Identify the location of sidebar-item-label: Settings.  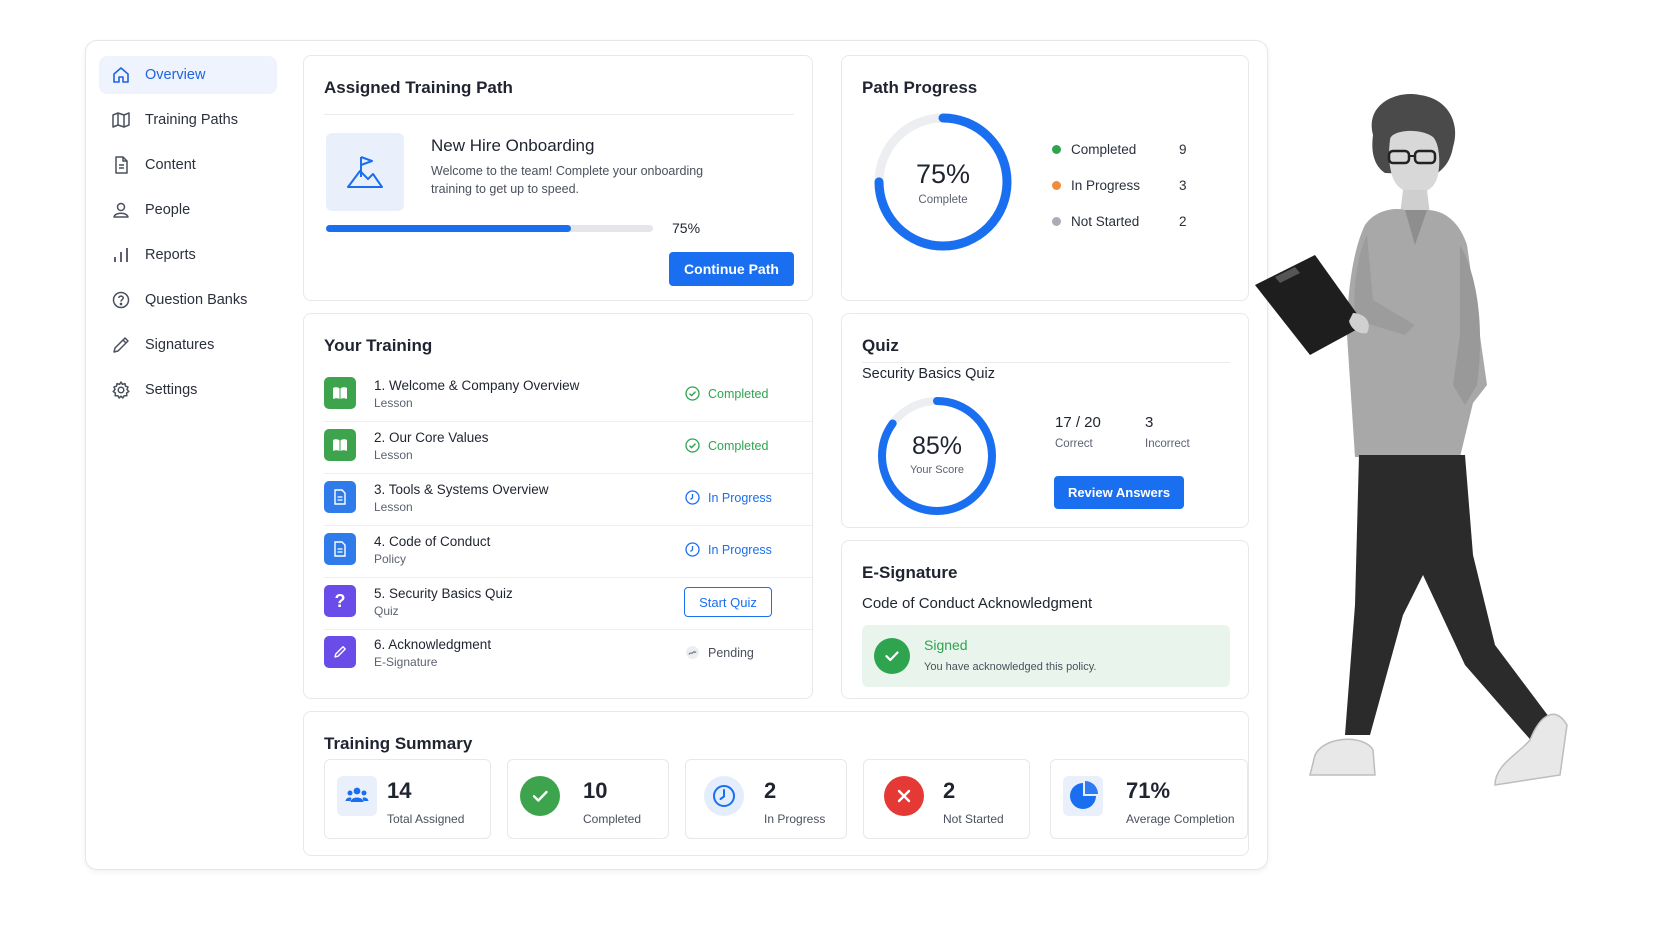
(171, 390).